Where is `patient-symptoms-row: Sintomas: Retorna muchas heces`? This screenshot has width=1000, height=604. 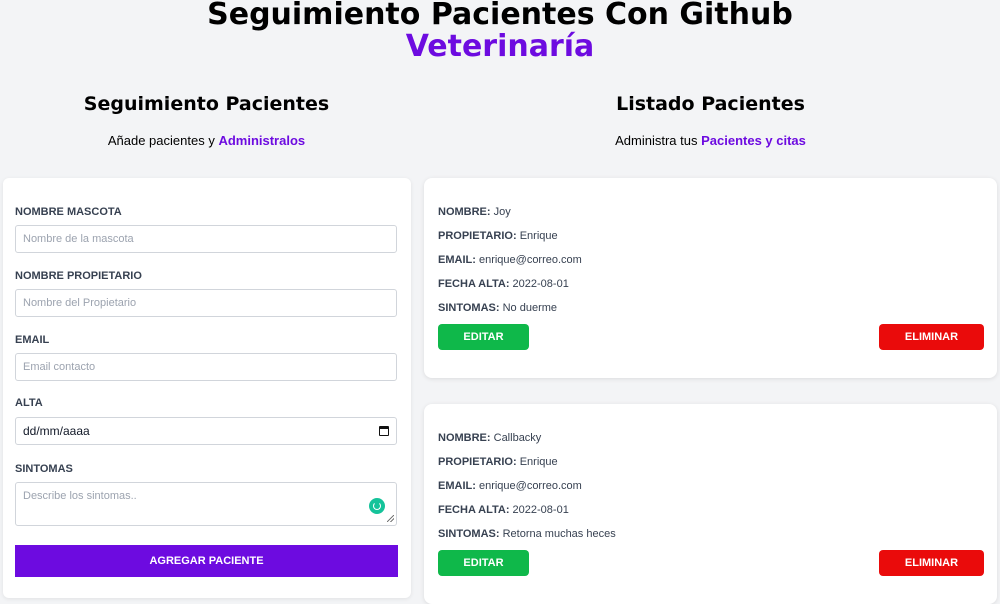
patient-symptoms-row: Sintomas: Retorna muchas heces is located at coordinates (527, 534).